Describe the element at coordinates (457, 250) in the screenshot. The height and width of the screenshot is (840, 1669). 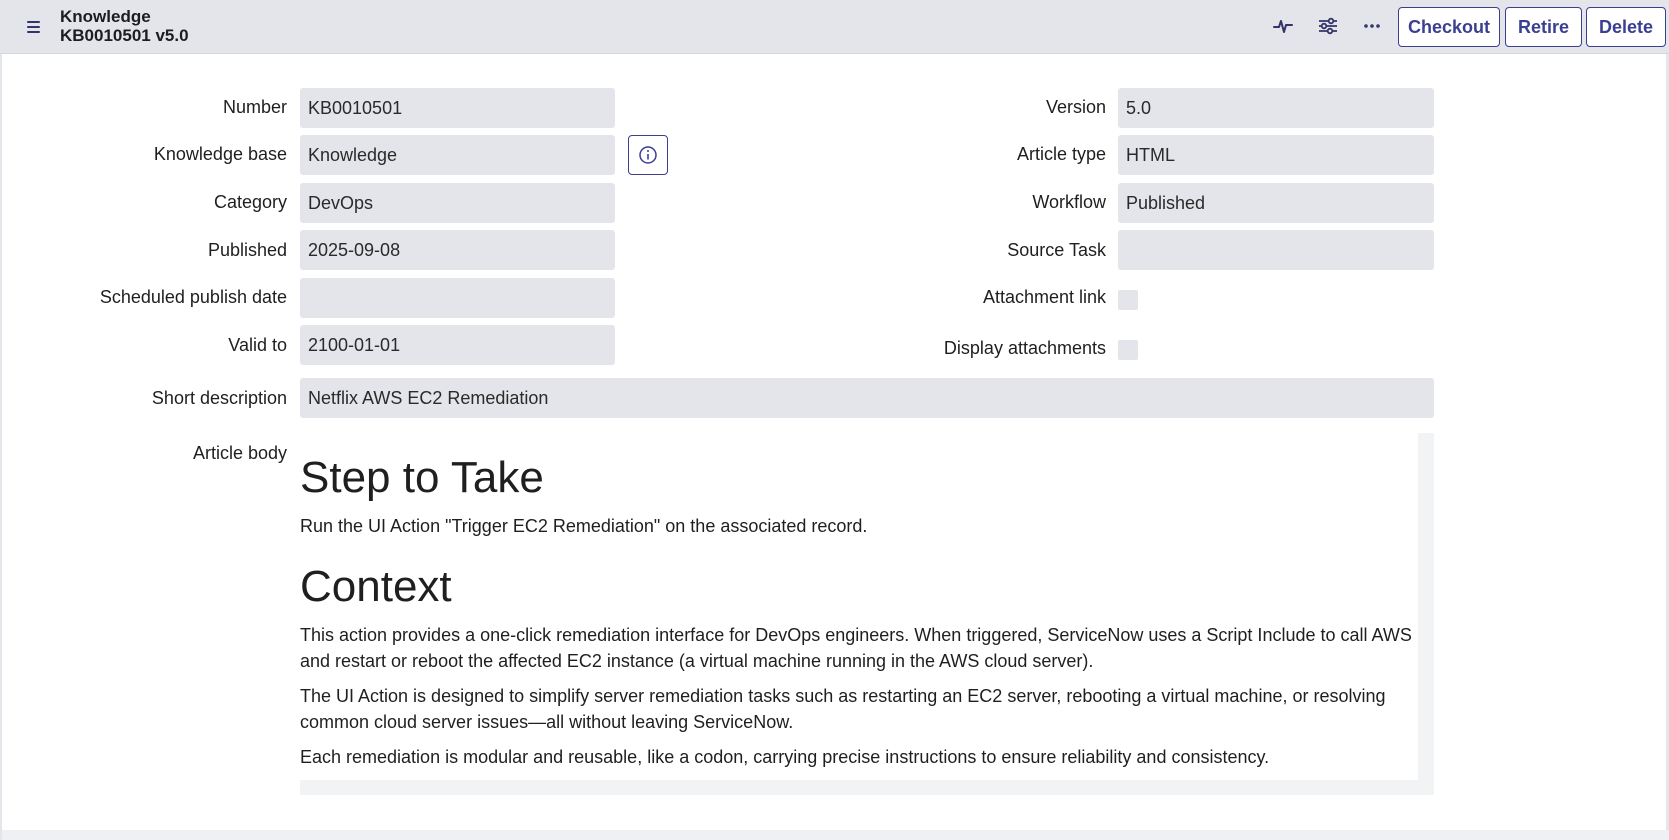
I see `published-field: 2025-09-08` at that location.